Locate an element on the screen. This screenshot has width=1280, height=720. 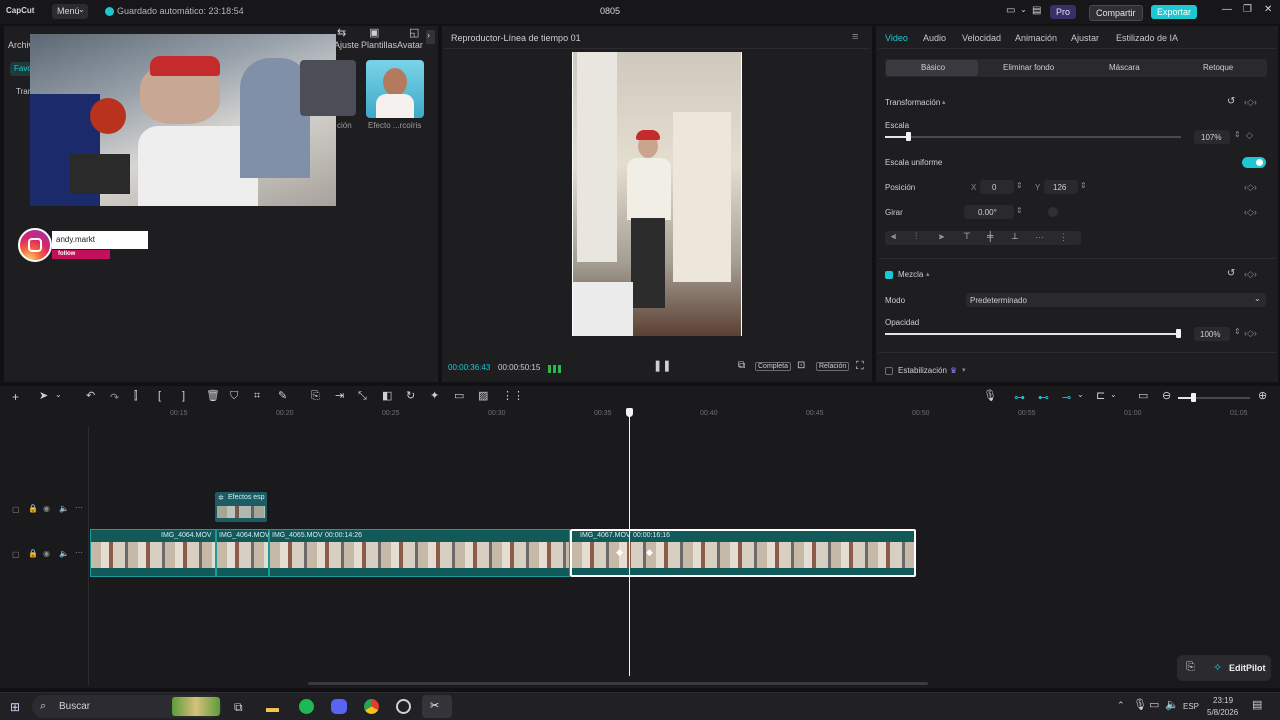
subtab-basico: Básico is located at coordinates (932, 68).